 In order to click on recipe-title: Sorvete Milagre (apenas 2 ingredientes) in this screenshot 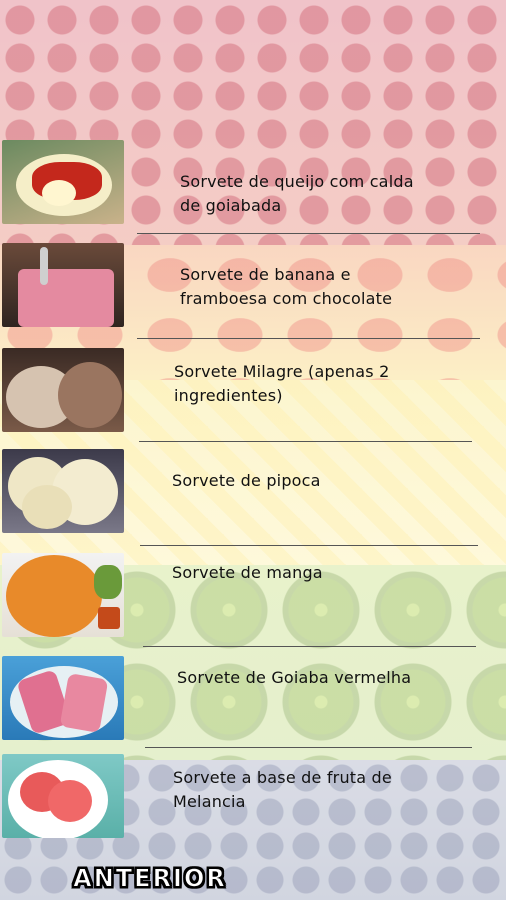, I will do `click(282, 383)`.